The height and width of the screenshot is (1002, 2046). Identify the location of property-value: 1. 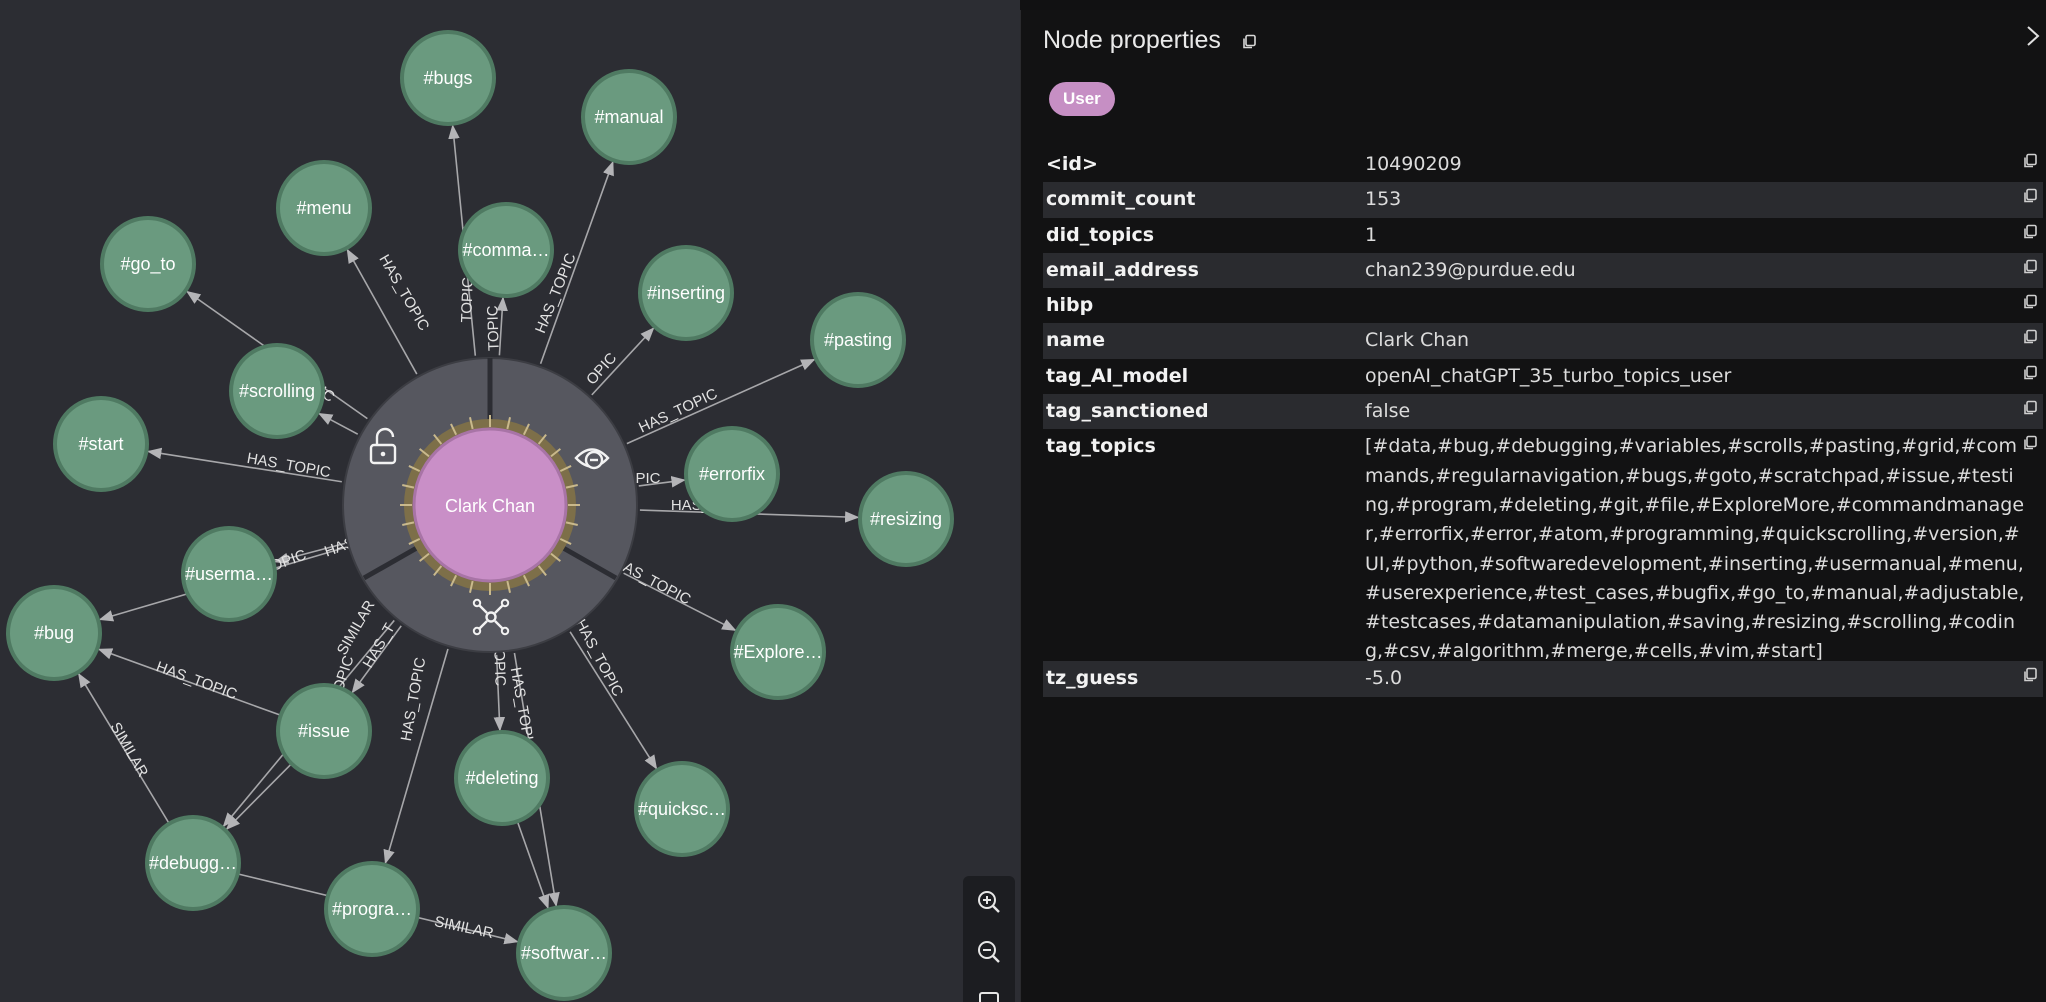
(1371, 234).